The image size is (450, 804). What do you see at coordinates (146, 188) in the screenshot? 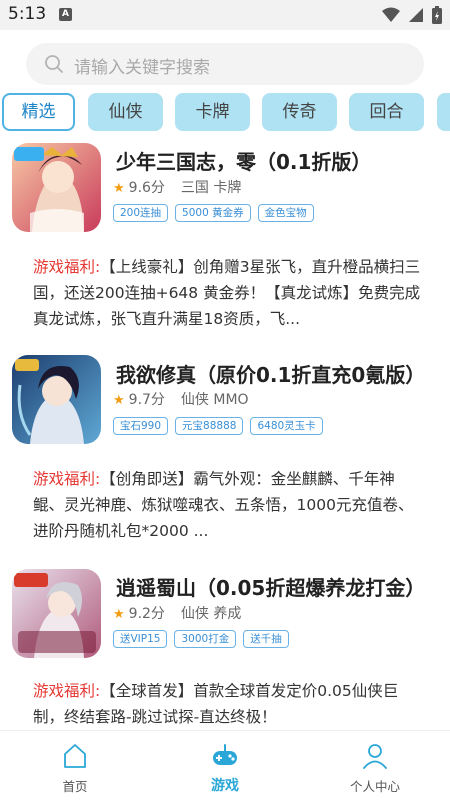
I see `rating-score: 9.6分` at bounding box center [146, 188].